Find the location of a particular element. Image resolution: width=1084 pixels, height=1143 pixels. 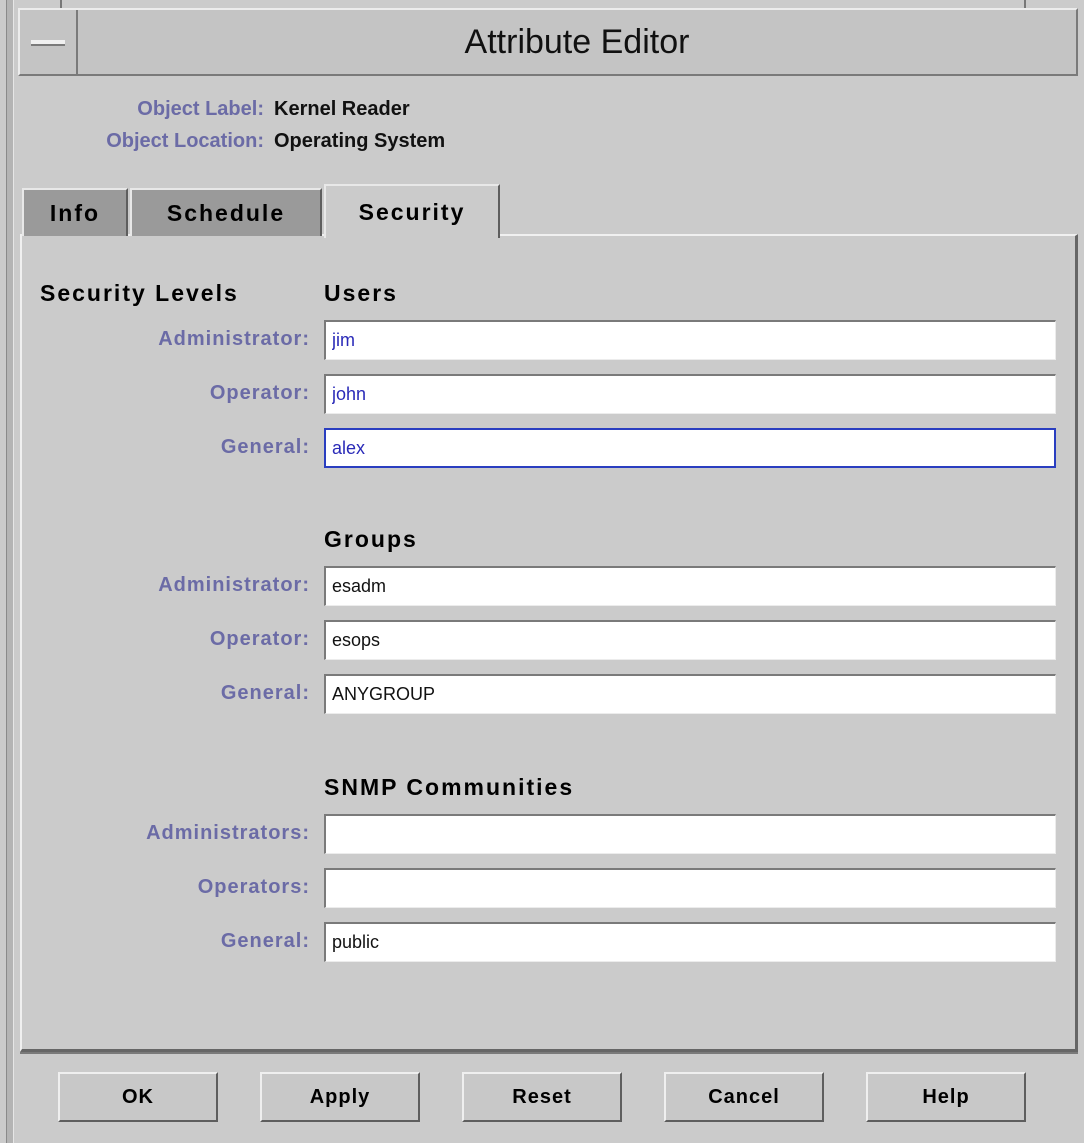

object-location-value: Operating System is located at coordinates (360, 141).